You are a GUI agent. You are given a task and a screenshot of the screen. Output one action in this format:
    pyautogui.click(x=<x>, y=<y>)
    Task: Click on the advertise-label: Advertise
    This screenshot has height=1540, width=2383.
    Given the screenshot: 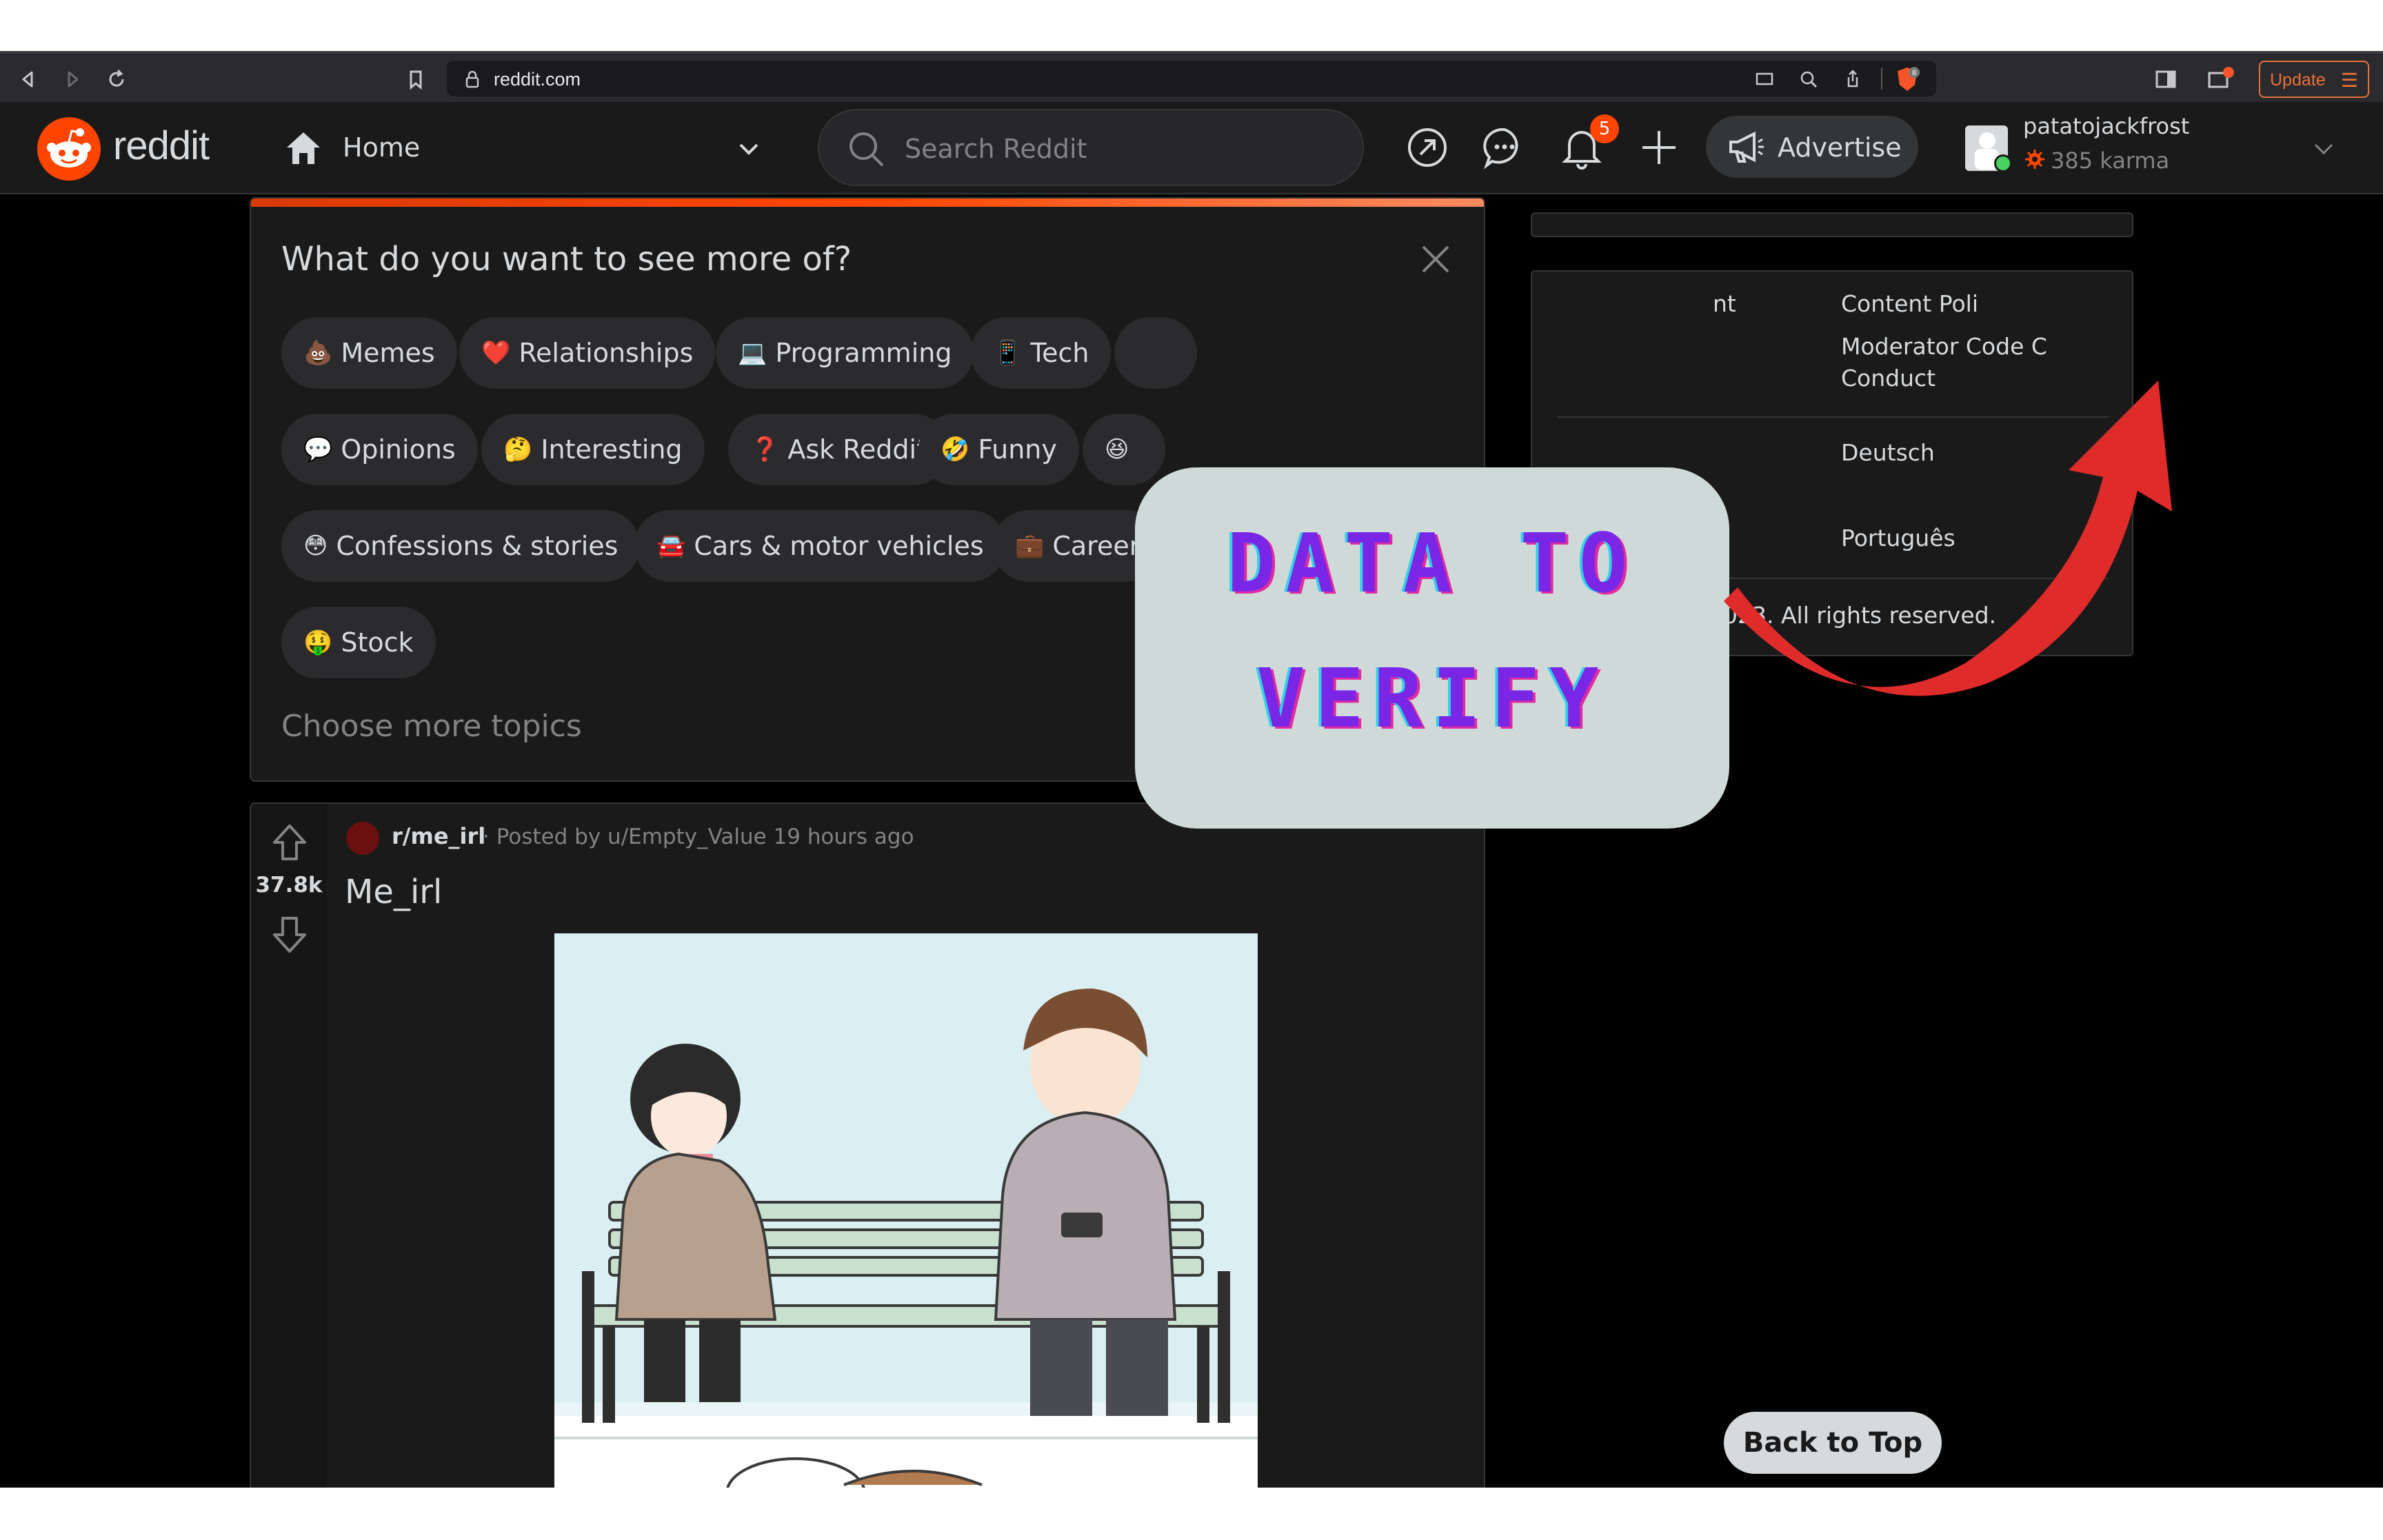 What is the action you would take?
    pyautogui.click(x=1840, y=148)
    